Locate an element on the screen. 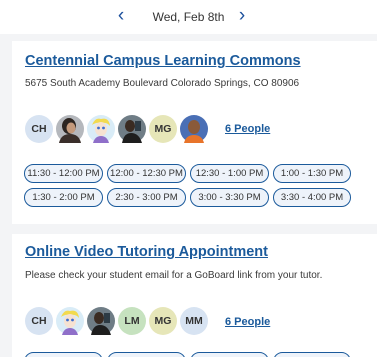 The height and width of the screenshot is (357, 377). chevron-left-icon: ‹ is located at coordinates (121, 16).